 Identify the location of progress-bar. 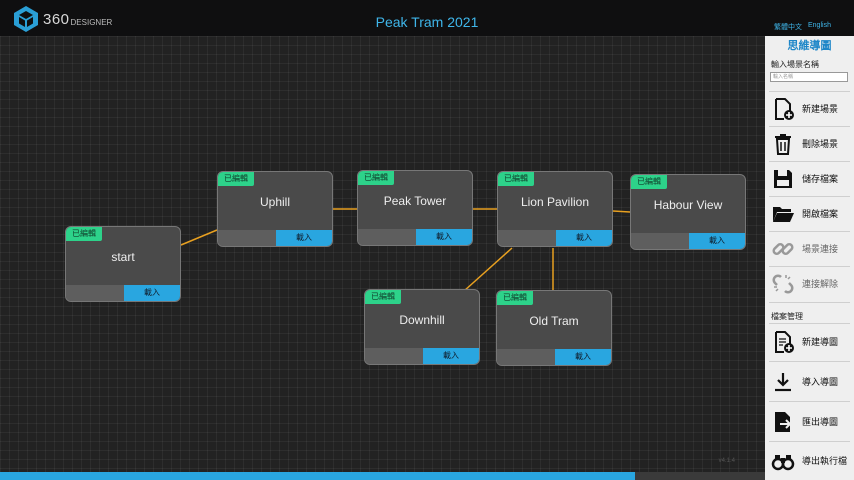
(382, 476).